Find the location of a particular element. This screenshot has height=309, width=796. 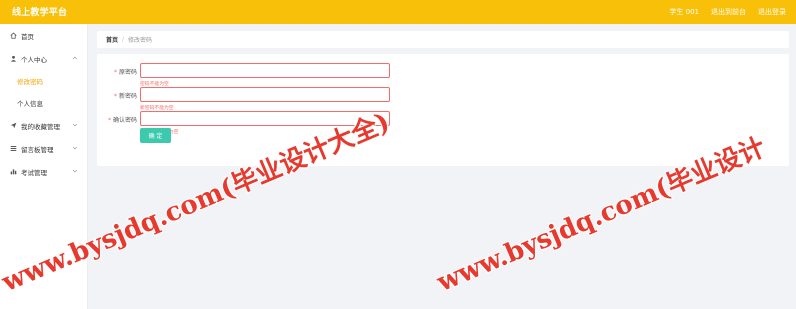

sidebar-item-label: 我的收藏管理 is located at coordinates (40, 126).